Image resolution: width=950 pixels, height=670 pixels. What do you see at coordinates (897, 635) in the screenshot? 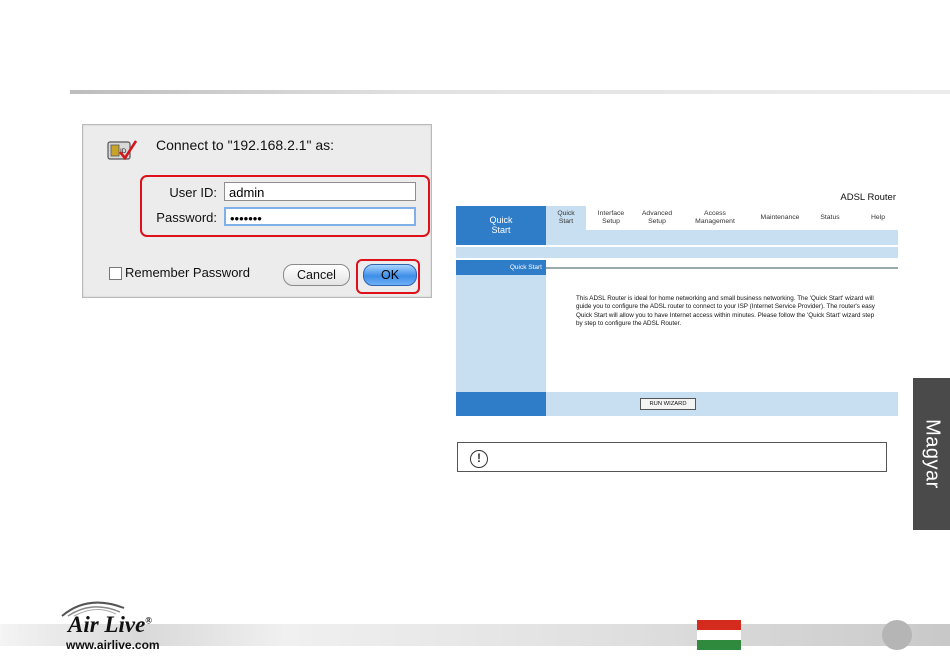
I see `page-number-marker` at bounding box center [897, 635].